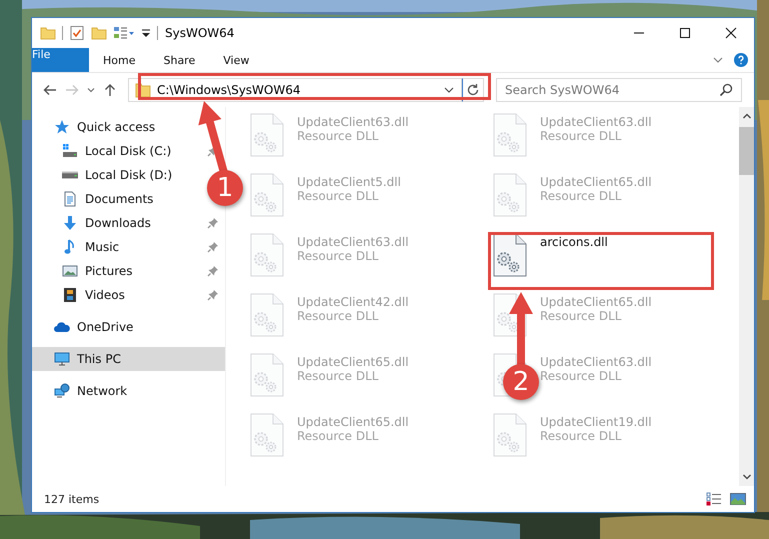 Image resolution: width=769 pixels, height=539 pixels. Describe the element at coordinates (746, 151) in the screenshot. I see `scrollbar-thumb` at that location.